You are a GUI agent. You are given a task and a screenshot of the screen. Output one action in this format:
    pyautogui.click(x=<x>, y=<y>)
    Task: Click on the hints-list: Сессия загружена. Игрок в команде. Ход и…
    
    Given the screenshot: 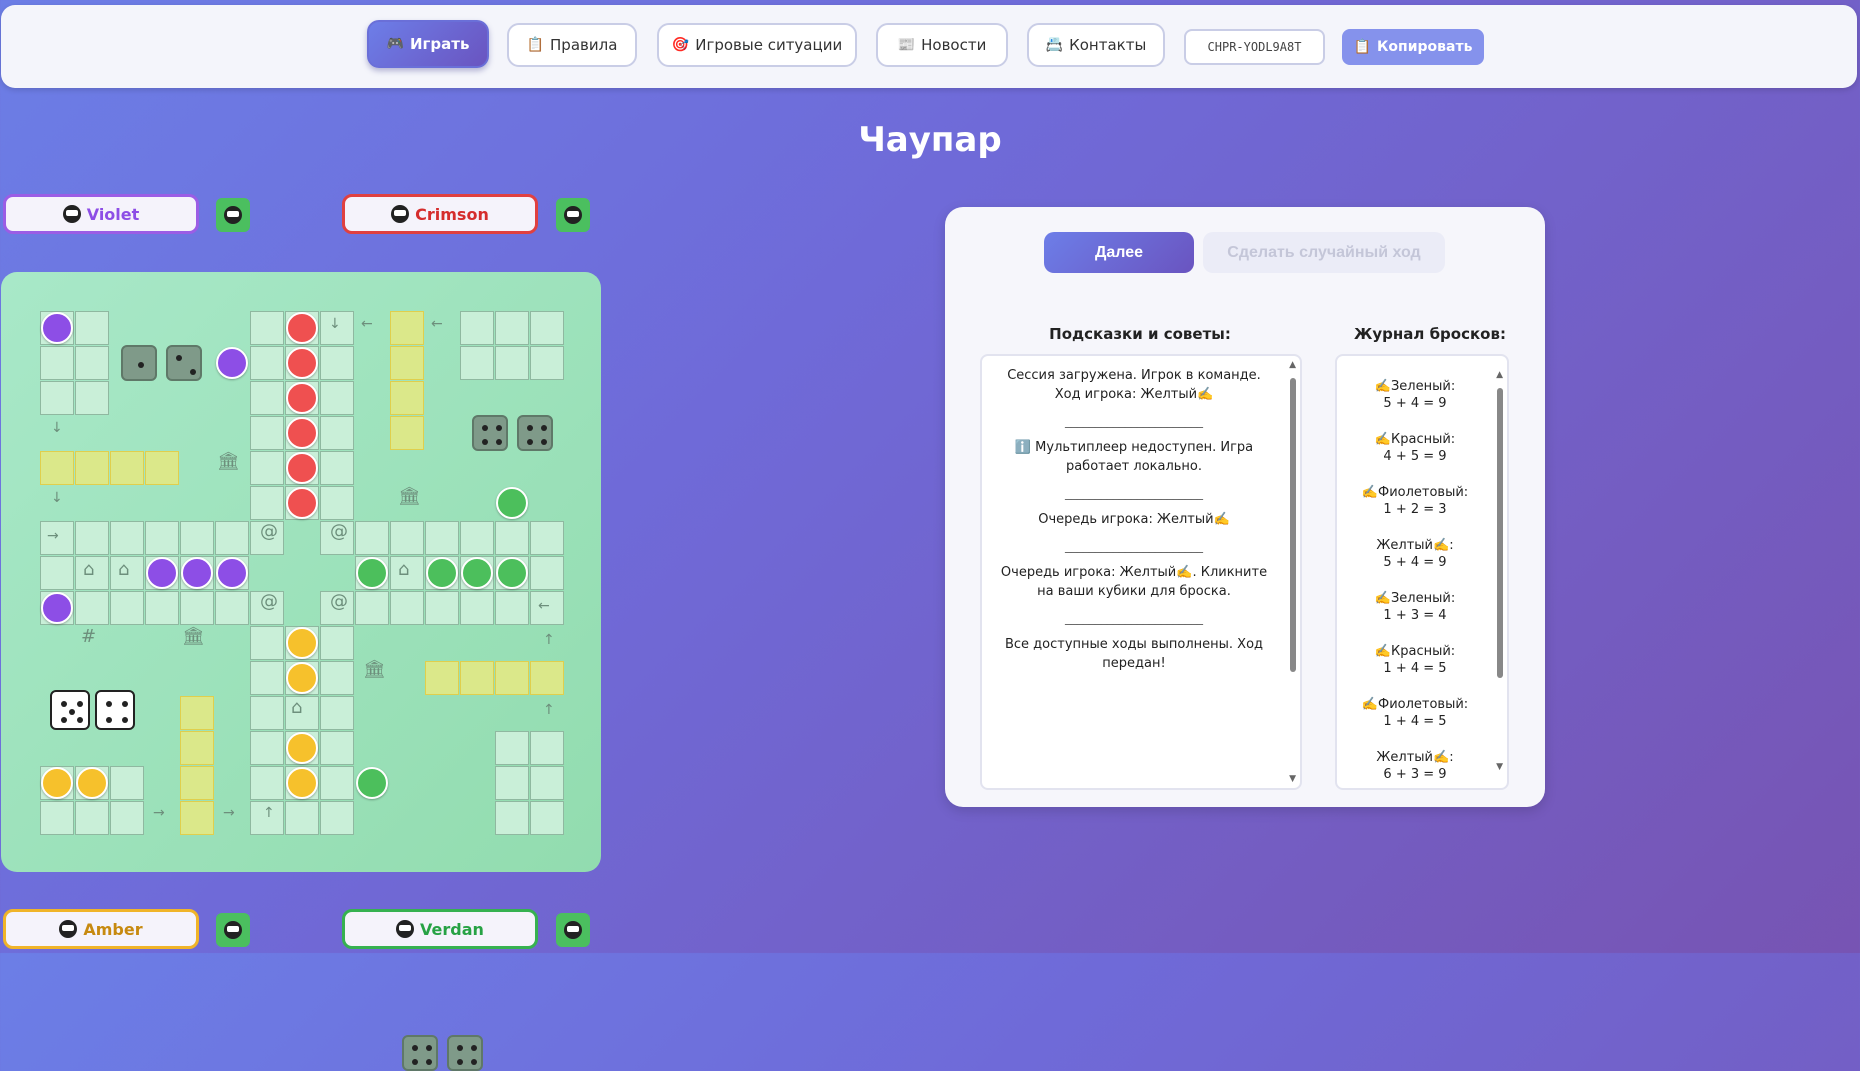 What is the action you would take?
    pyautogui.click(x=1141, y=572)
    